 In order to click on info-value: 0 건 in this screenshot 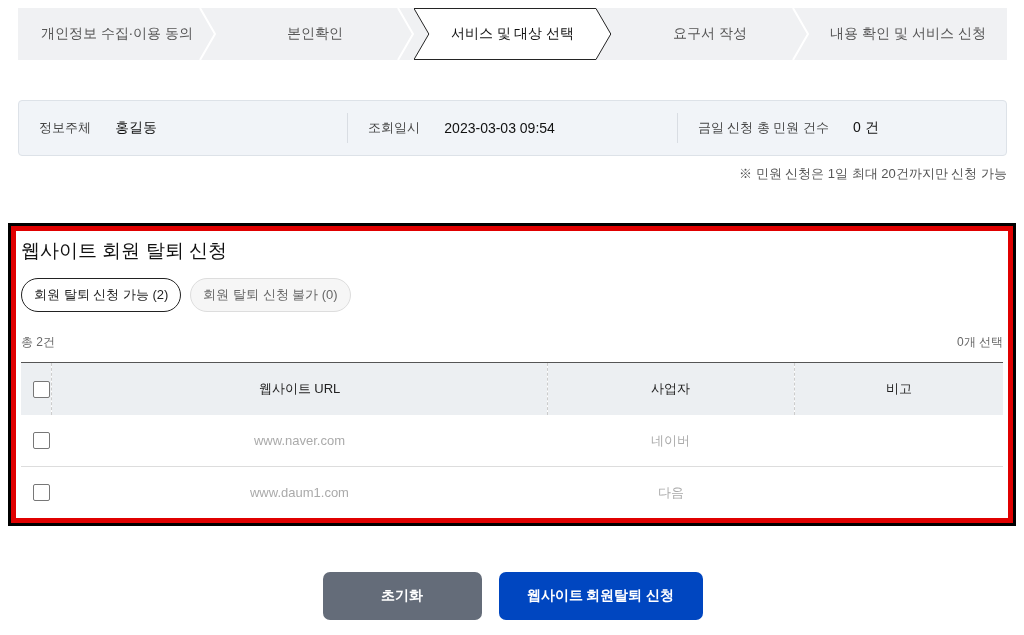, I will do `click(866, 128)`.